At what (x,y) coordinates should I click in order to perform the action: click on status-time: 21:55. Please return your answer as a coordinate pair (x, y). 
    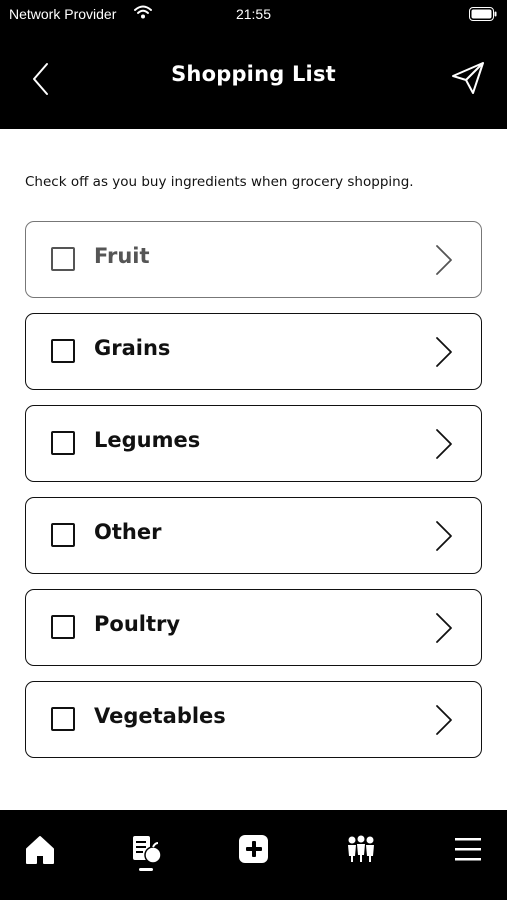
    Looking at the image, I should click on (253, 14).